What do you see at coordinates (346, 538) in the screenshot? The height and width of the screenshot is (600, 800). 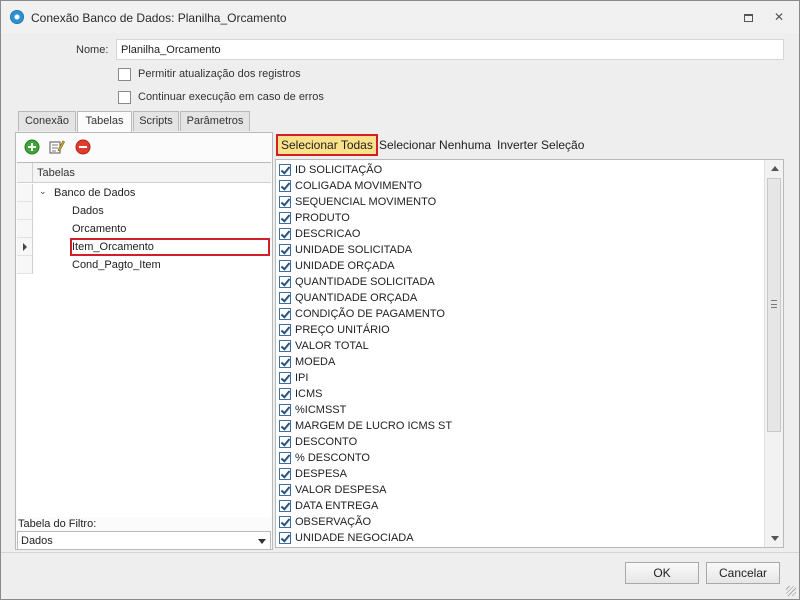 I see `field-item: UNIDADE NEGOCIADA` at bounding box center [346, 538].